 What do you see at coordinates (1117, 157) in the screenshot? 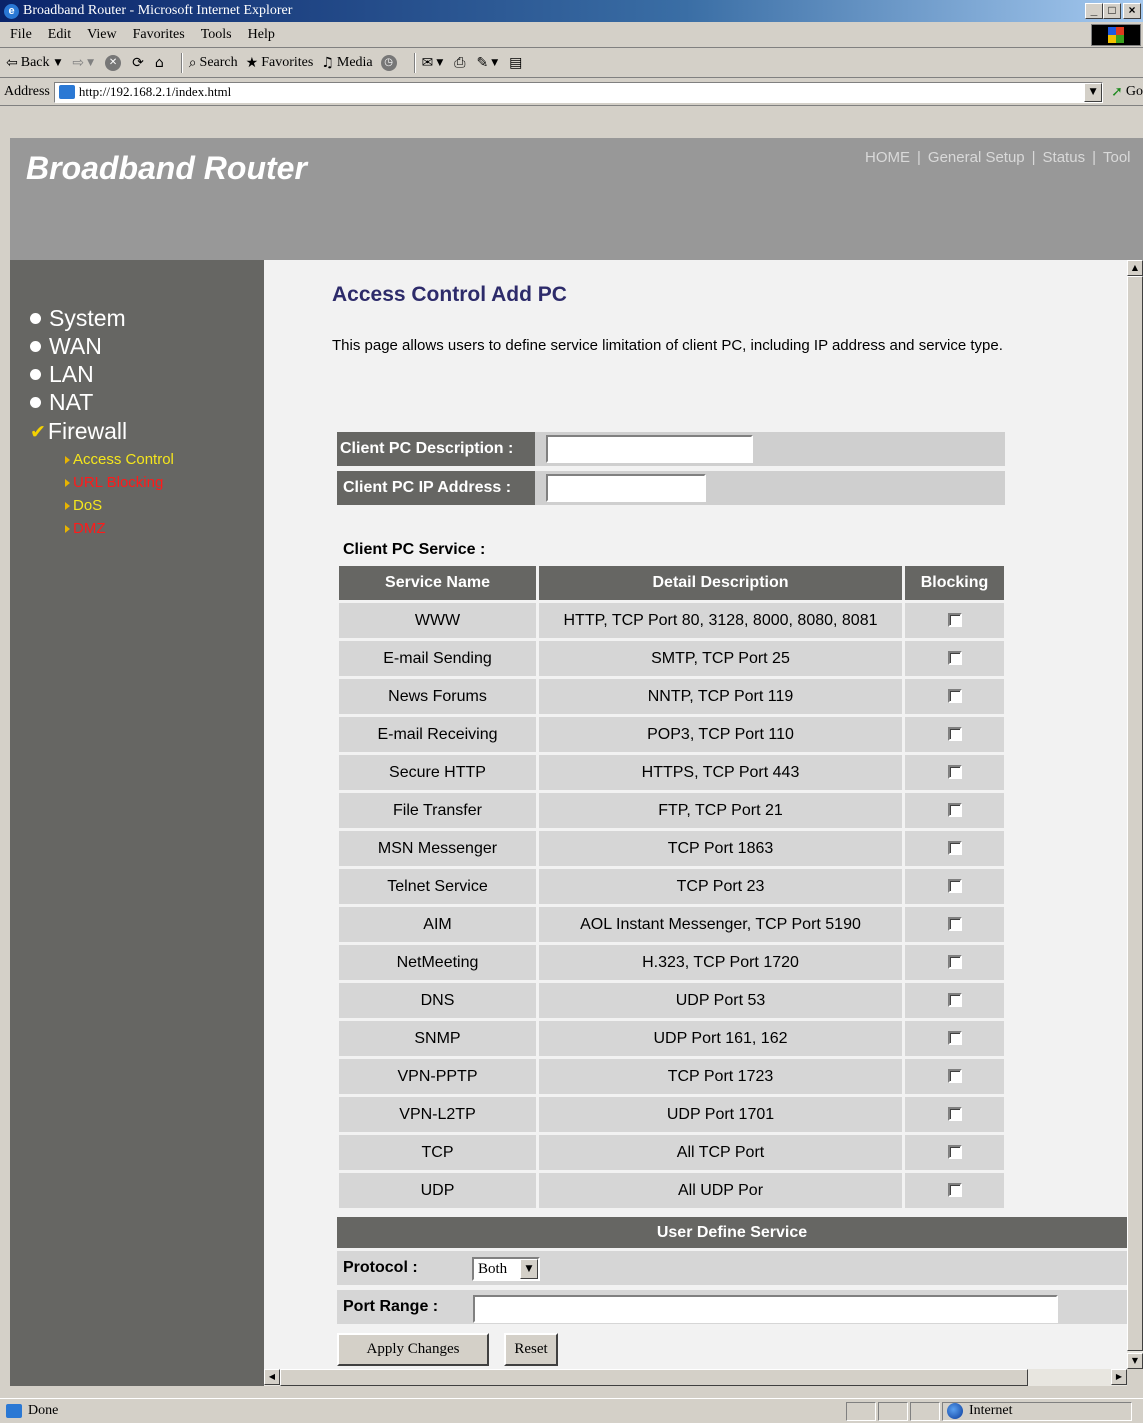
I see `nav-tool-link: Tool` at bounding box center [1117, 157].